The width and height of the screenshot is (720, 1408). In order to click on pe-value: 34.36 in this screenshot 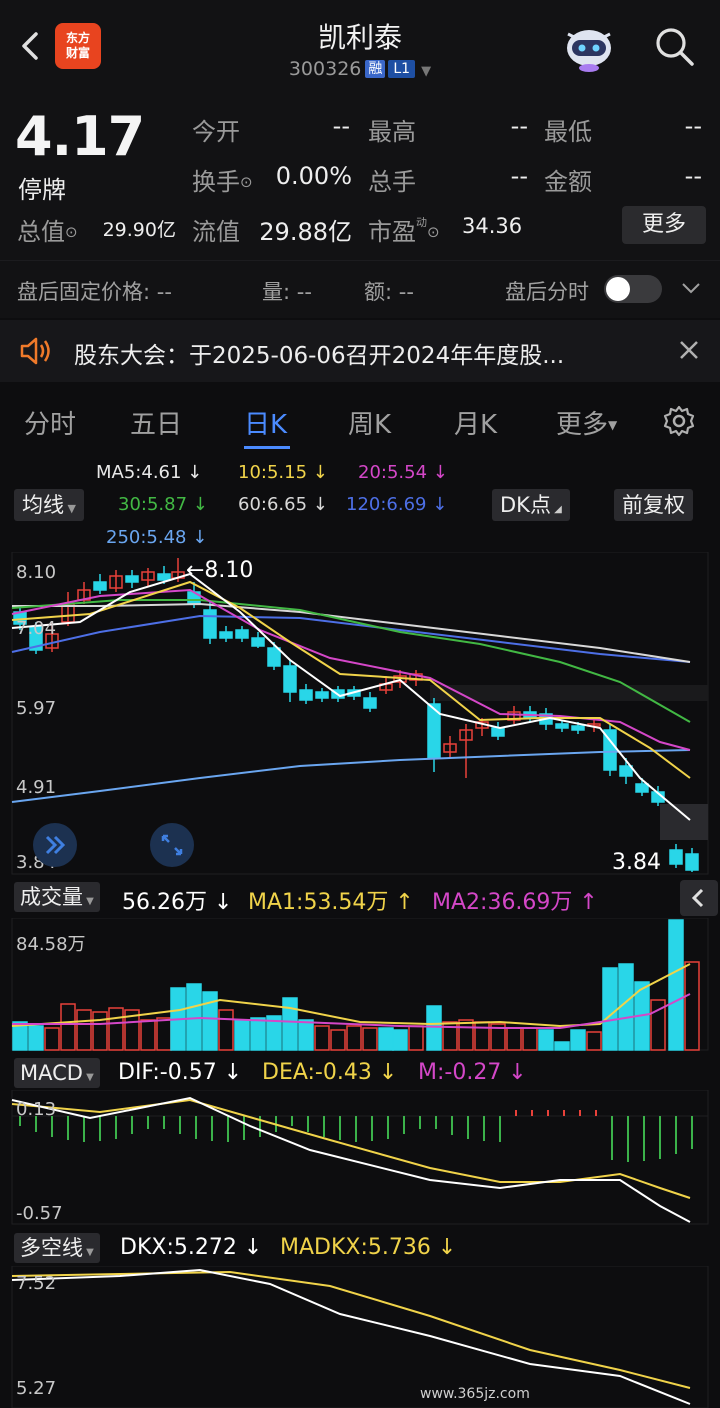, I will do `click(492, 226)`.